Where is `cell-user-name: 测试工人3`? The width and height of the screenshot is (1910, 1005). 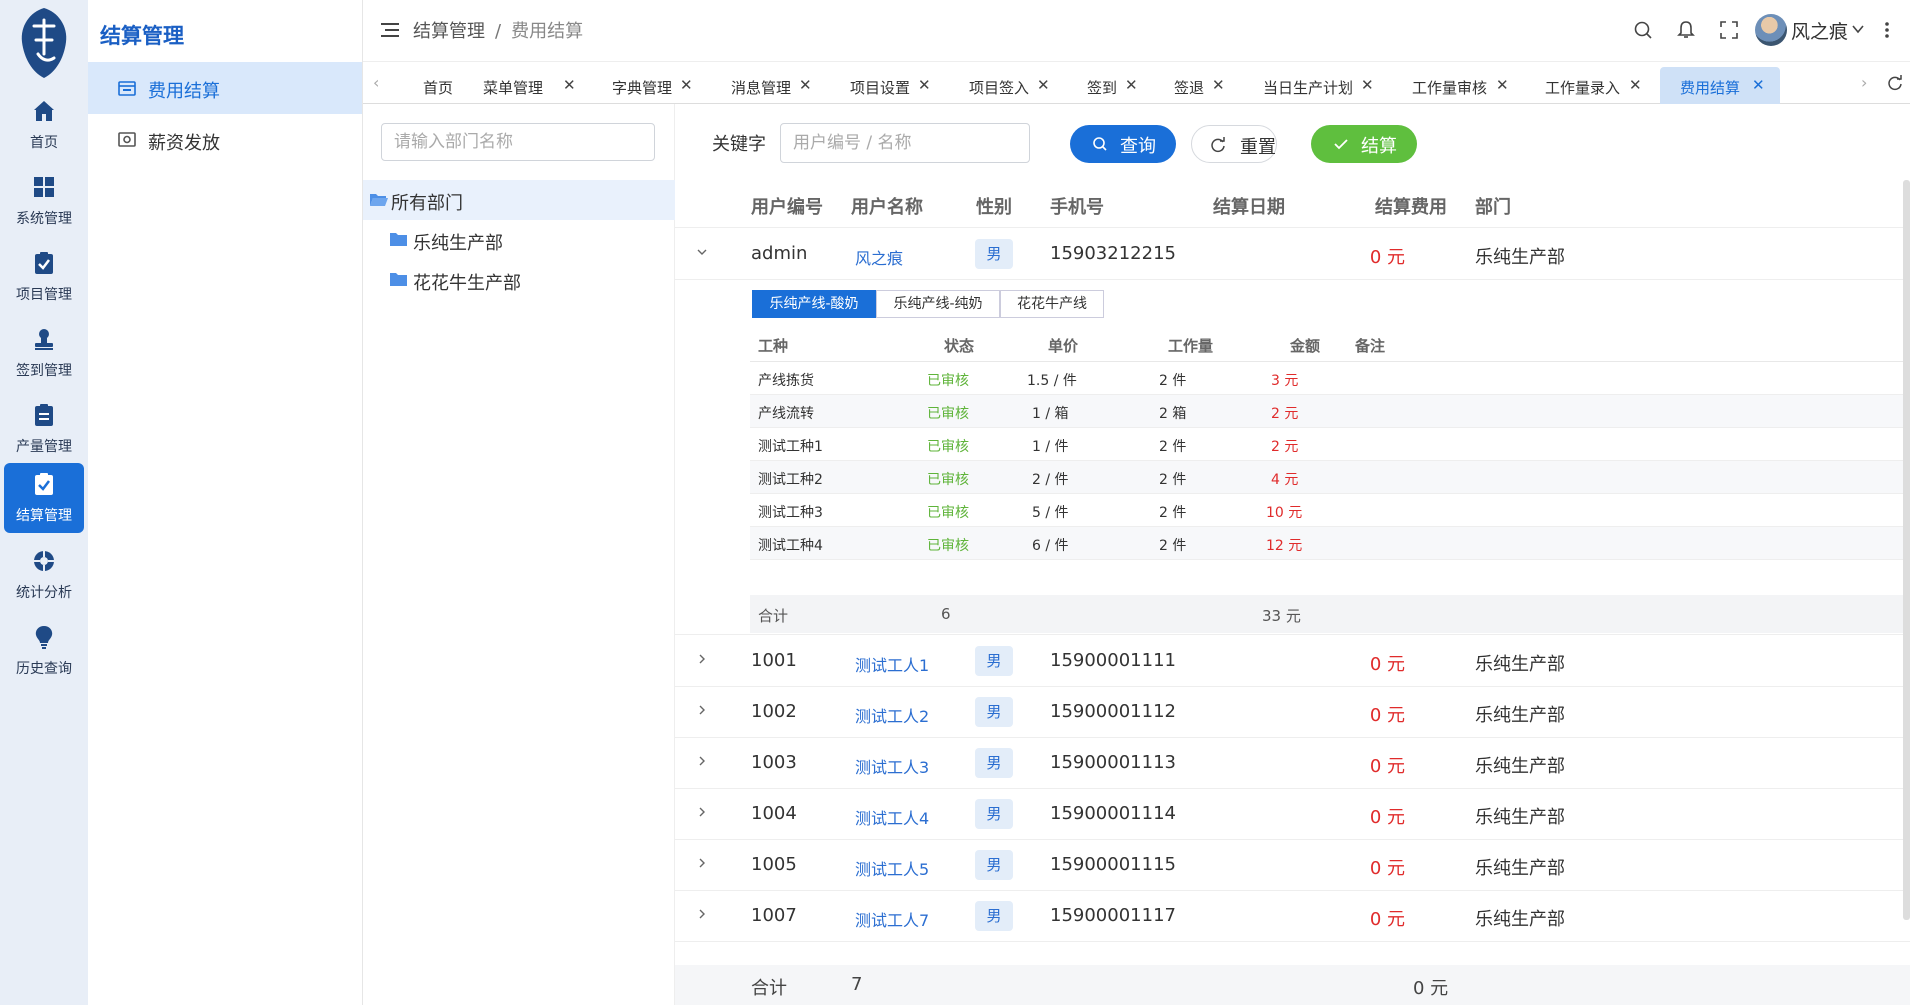 cell-user-name: 测试工人3 is located at coordinates (892, 766).